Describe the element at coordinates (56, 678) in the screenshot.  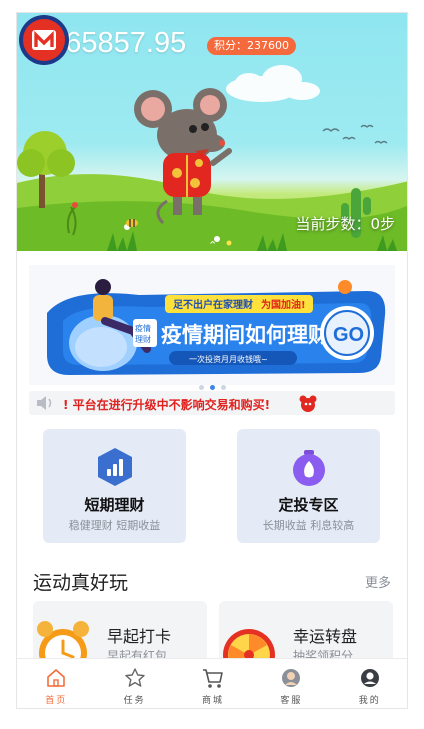
I see `home-icon` at that location.